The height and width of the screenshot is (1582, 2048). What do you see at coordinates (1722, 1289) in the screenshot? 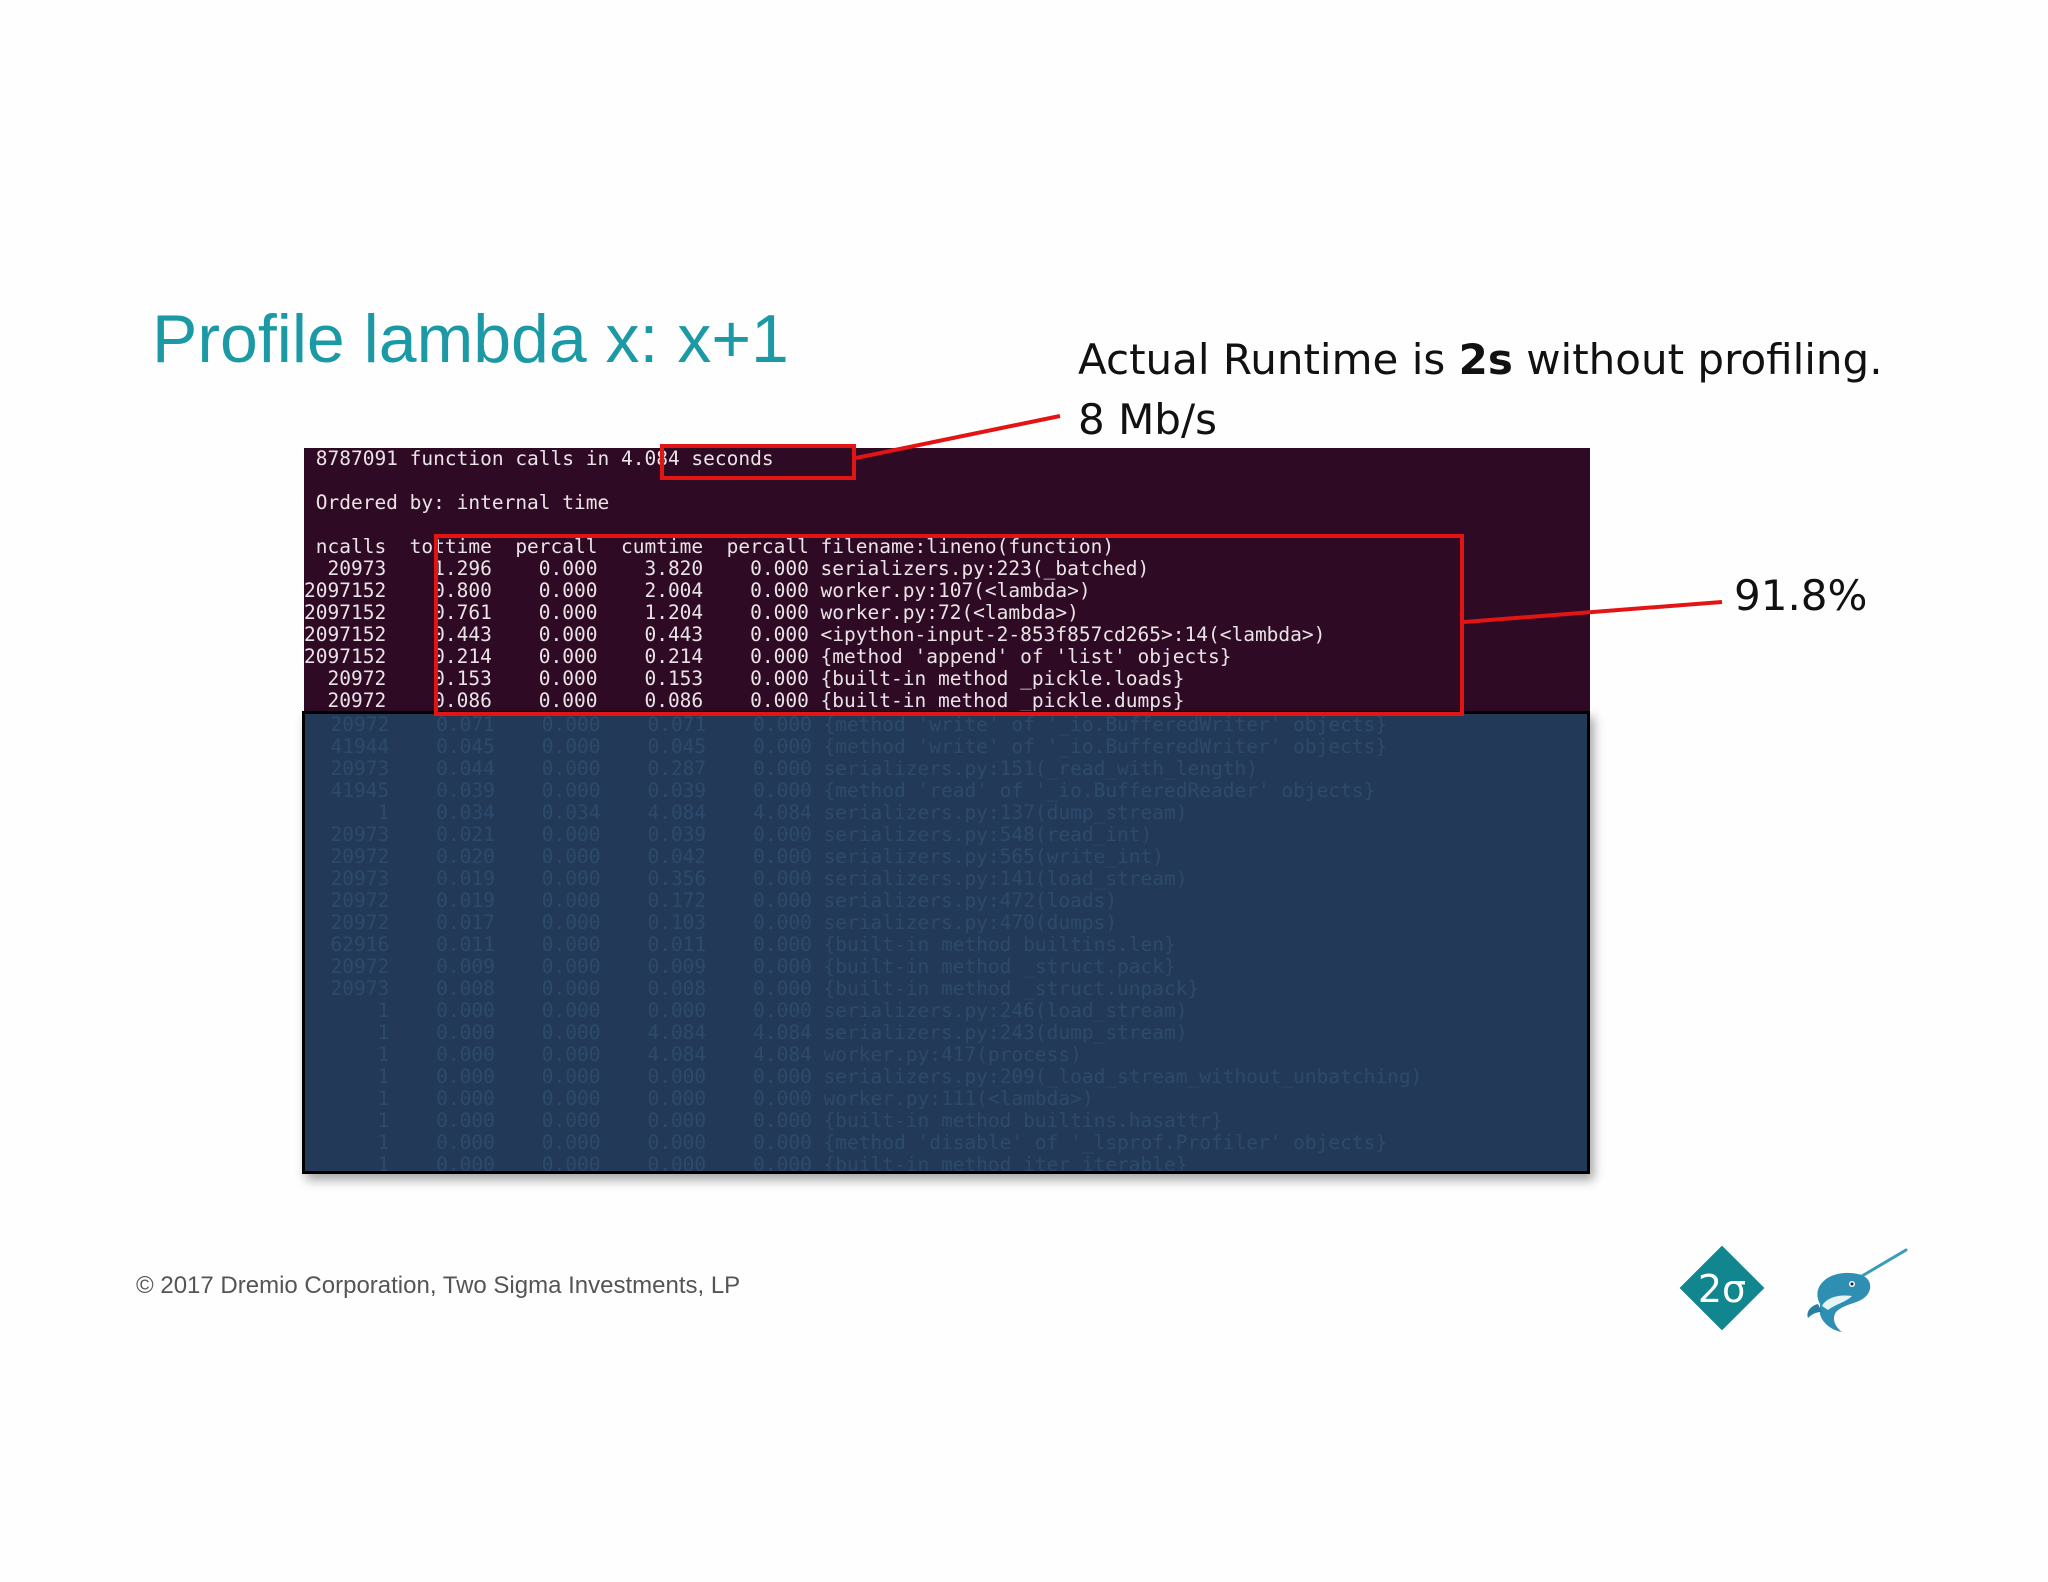
I see `two-sigma-logo-text: 2σ` at bounding box center [1722, 1289].